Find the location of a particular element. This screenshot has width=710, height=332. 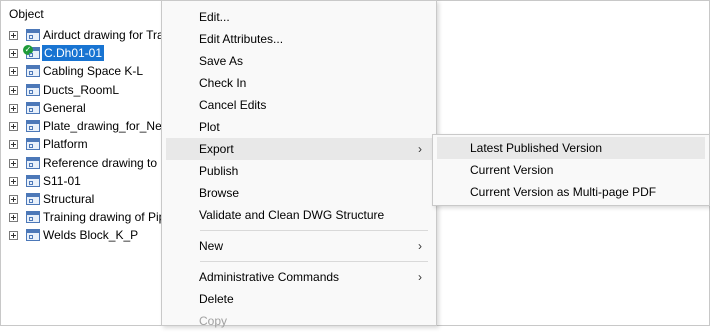

tree-item-label: Structural is located at coordinates (69, 199).